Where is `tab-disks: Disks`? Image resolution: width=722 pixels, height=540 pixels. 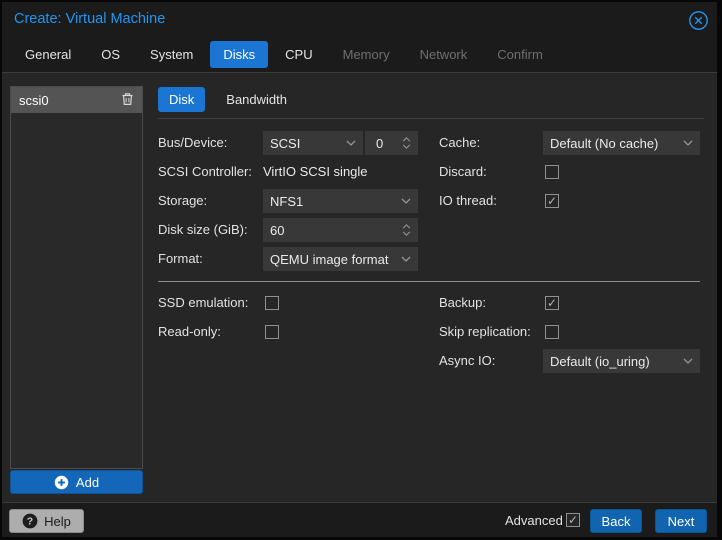 tab-disks: Disks is located at coordinates (239, 54).